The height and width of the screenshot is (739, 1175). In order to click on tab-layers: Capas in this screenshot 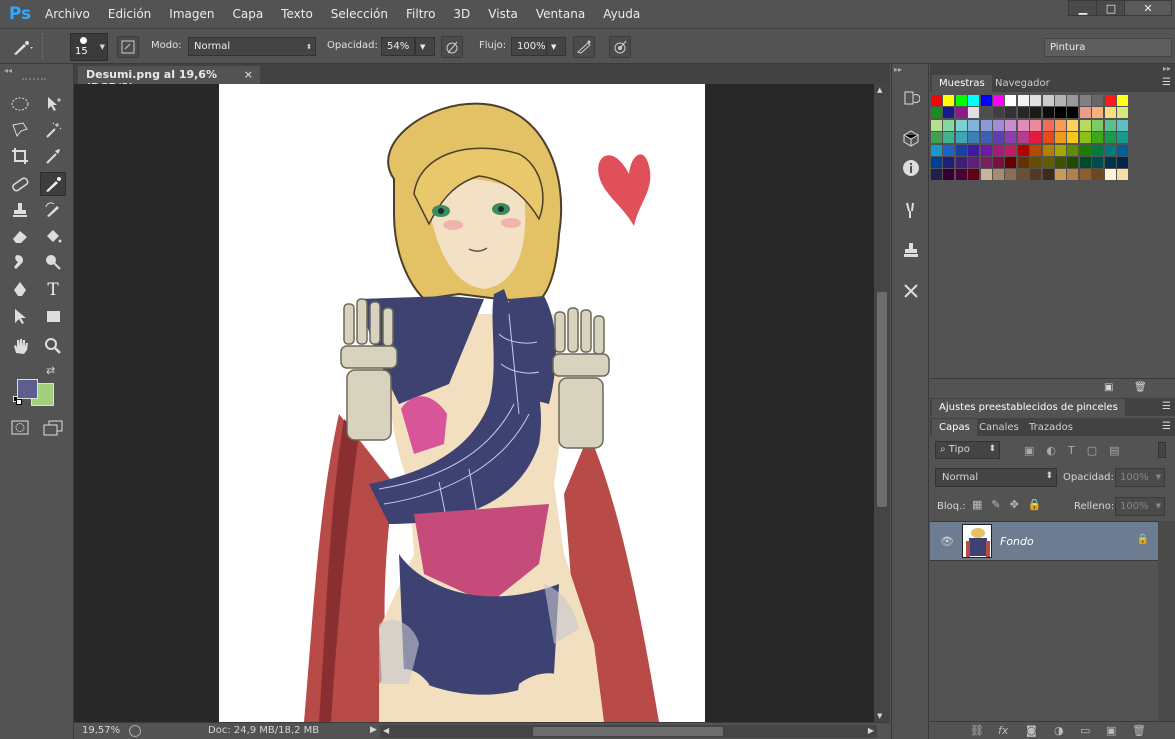, I will do `click(954, 427)`.